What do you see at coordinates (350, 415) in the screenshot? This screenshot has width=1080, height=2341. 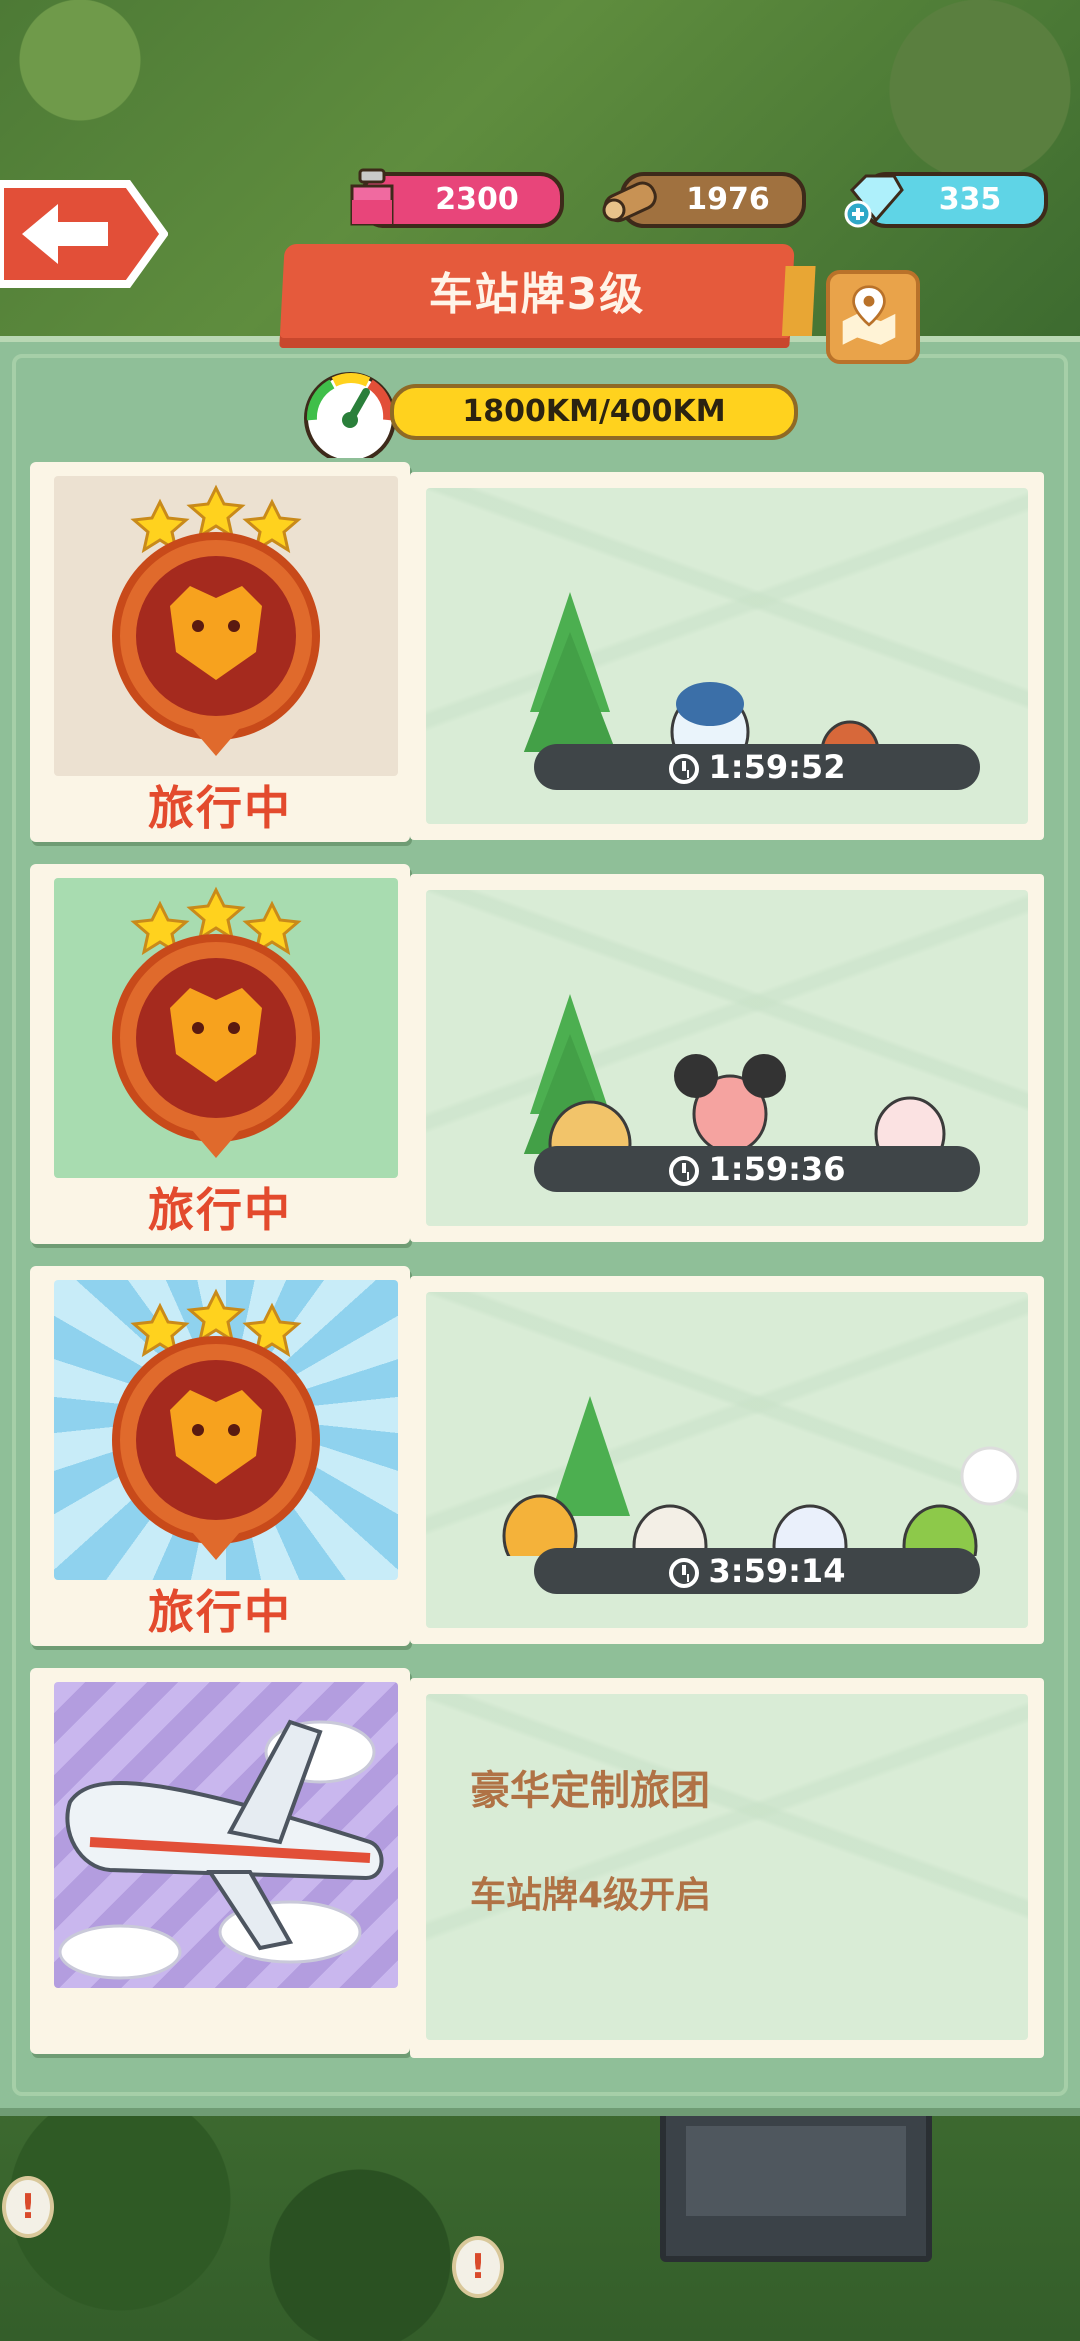 I see `speedometer-icon` at bounding box center [350, 415].